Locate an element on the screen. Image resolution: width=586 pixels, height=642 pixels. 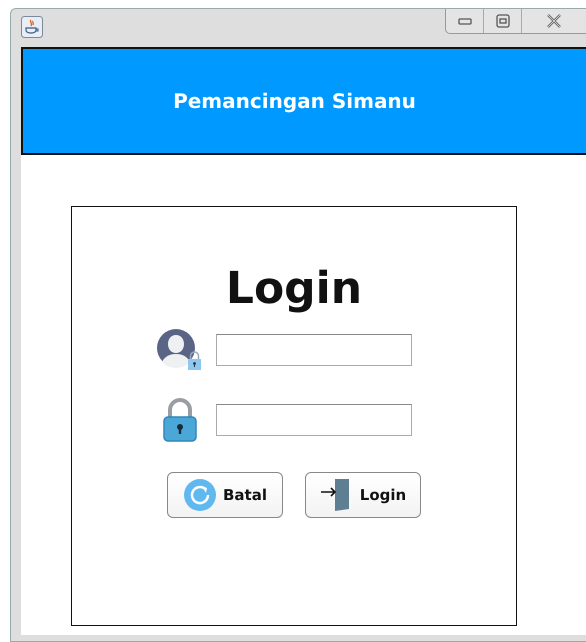
close-icon is located at coordinates (554, 21).